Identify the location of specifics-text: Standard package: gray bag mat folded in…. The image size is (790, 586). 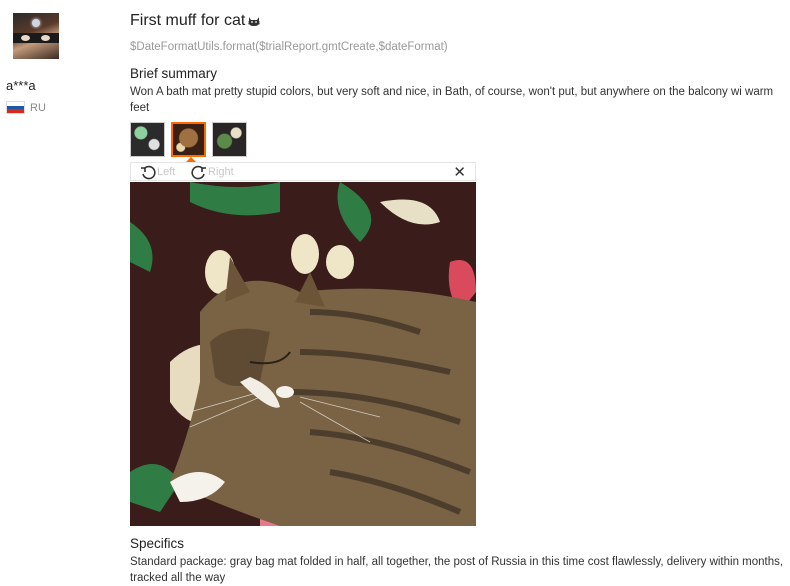
(457, 570).